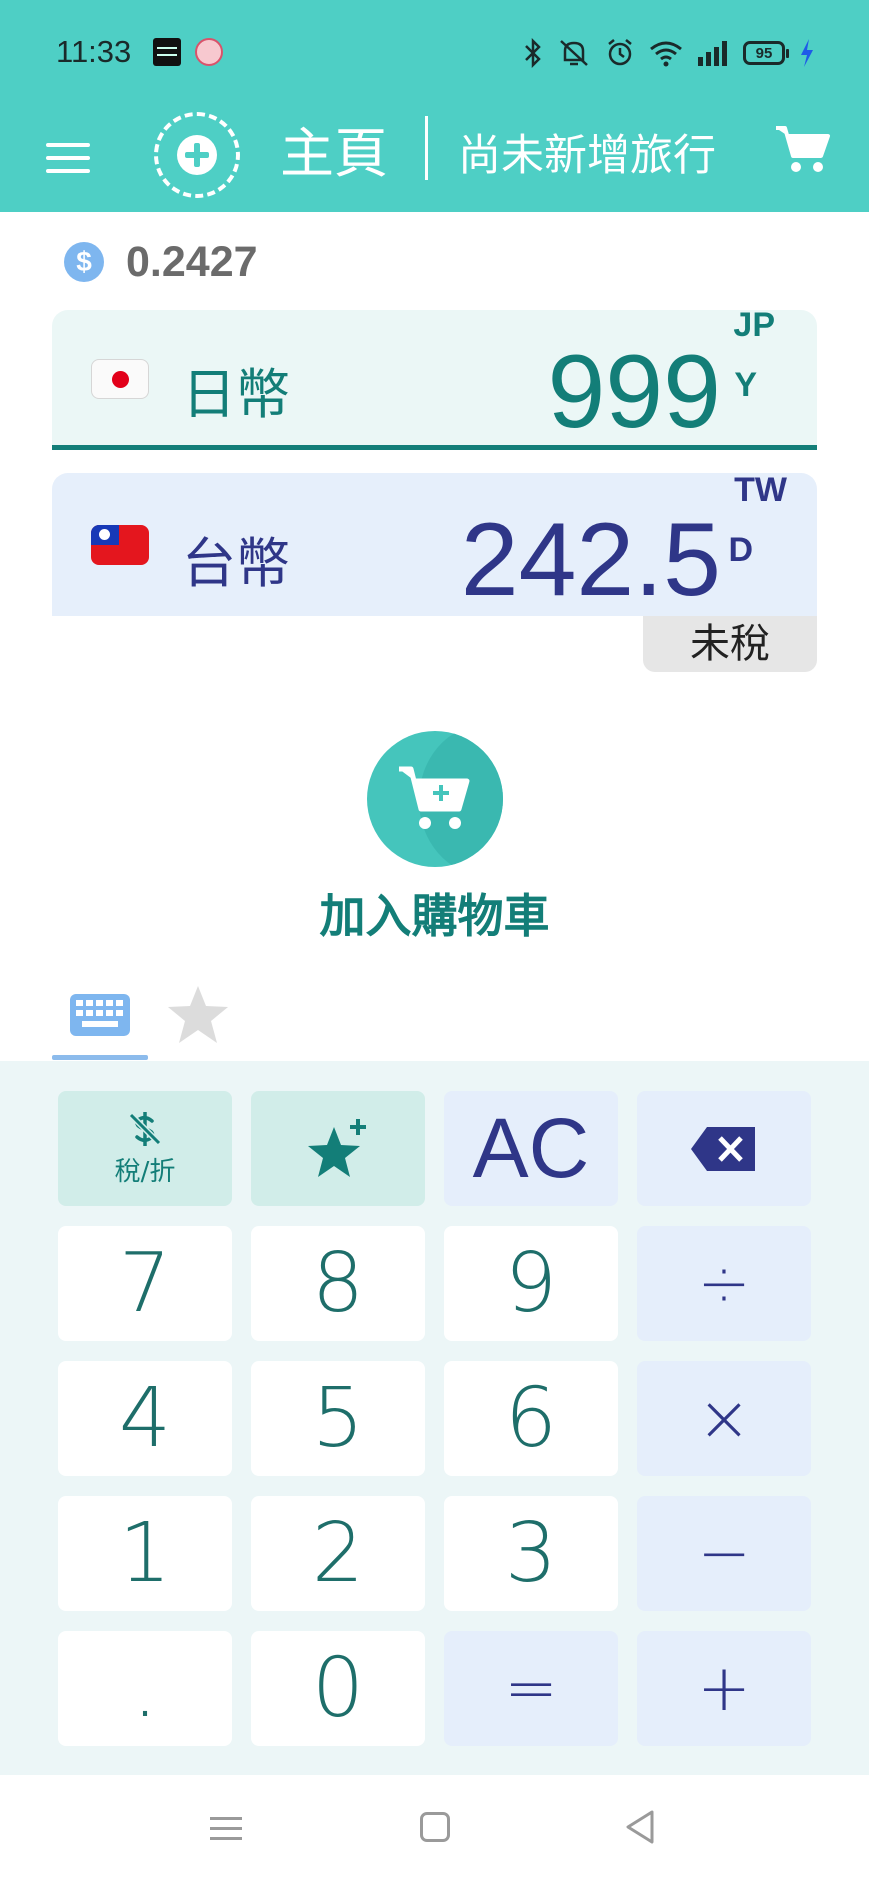 The height and width of the screenshot is (1883, 869). I want to click on divide-key: ÷, so click(724, 1283).